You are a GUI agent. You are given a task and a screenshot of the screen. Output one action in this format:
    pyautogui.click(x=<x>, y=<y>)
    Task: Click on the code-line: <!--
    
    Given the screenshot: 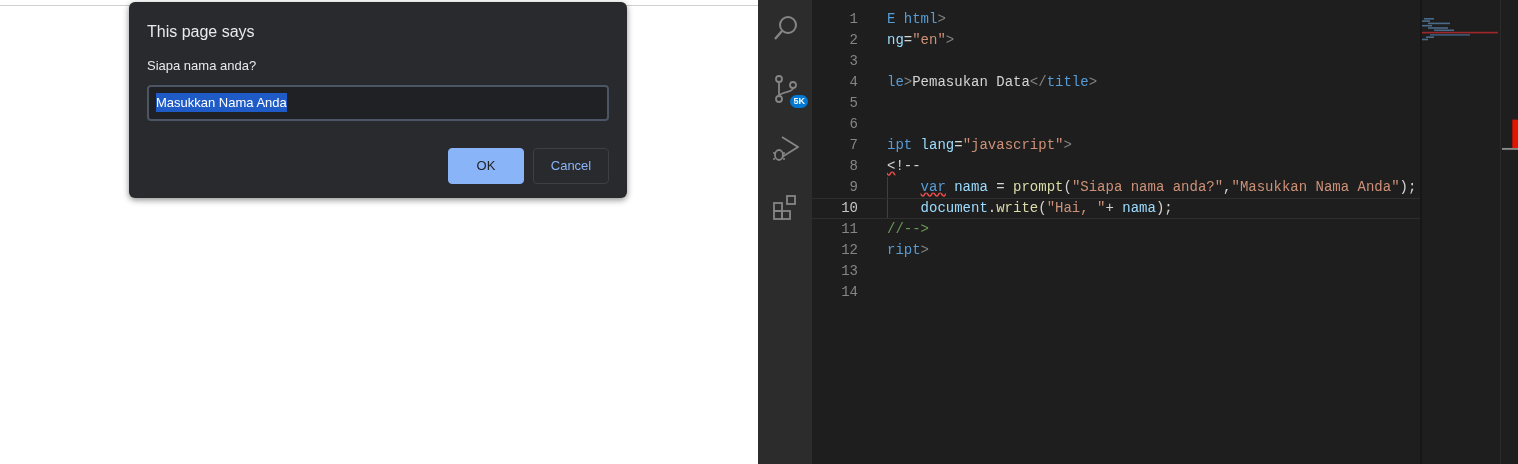 What is the action you would take?
    pyautogui.click(x=904, y=166)
    